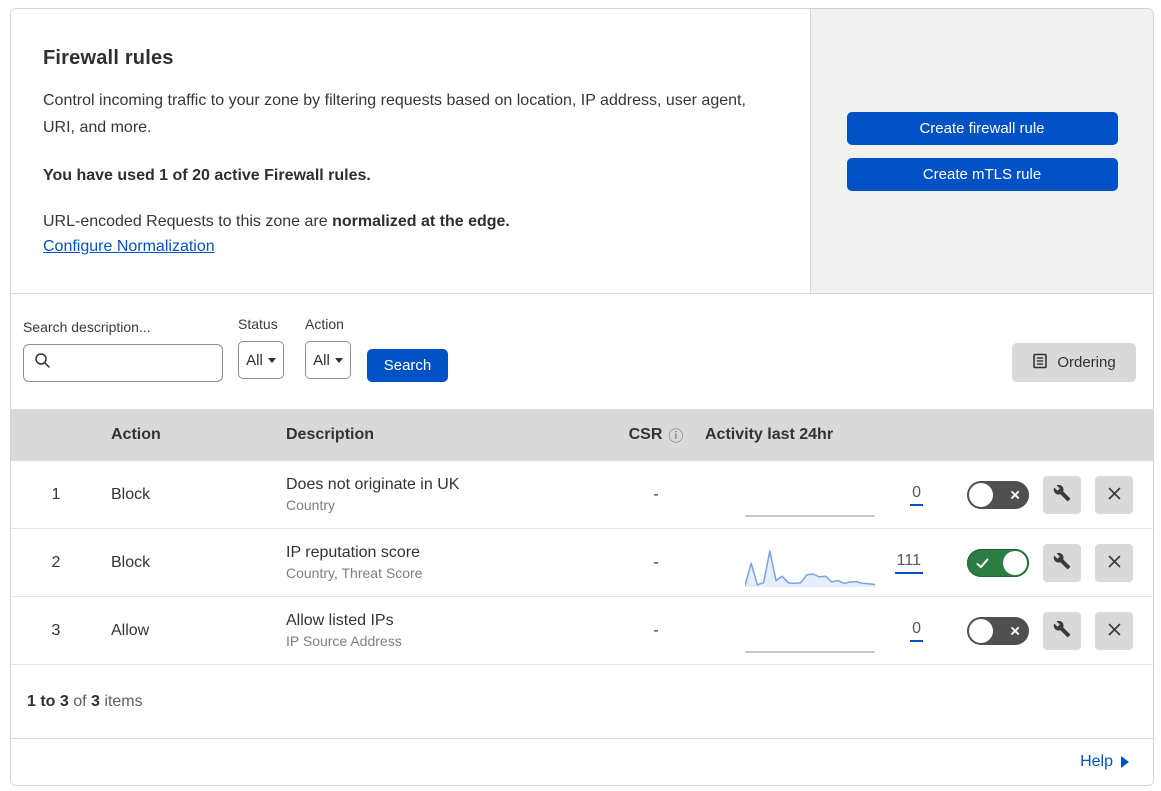 The image size is (1161, 791). What do you see at coordinates (129, 246) in the screenshot?
I see `configure-normalization-link: Configure Normalization` at bounding box center [129, 246].